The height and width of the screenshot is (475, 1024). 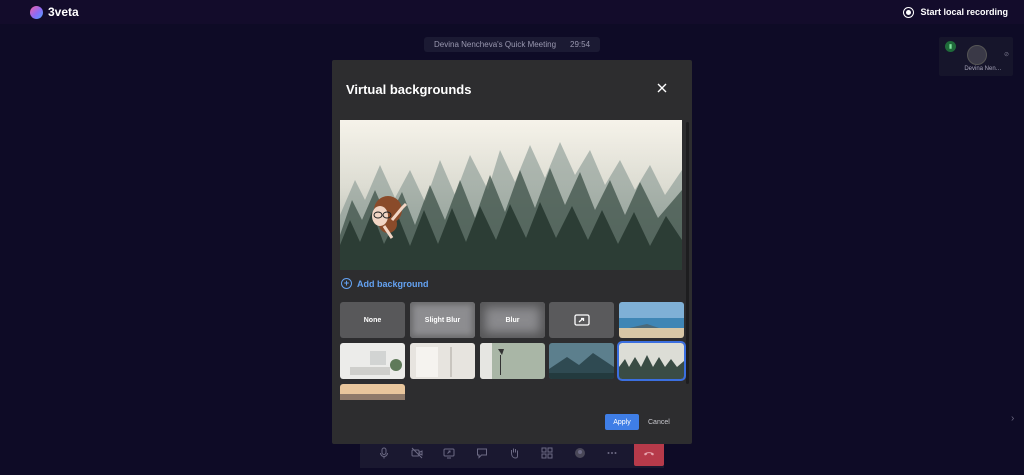 I want to click on signal-icon: ▮, so click(x=950, y=46).